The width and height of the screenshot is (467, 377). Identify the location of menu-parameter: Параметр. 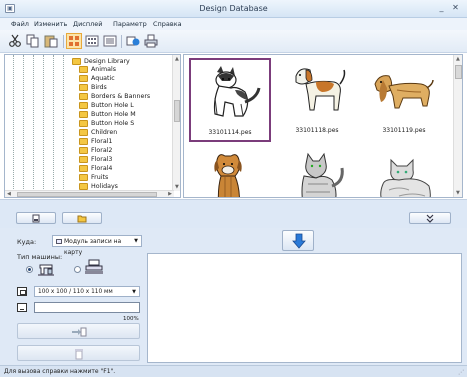
(130, 24).